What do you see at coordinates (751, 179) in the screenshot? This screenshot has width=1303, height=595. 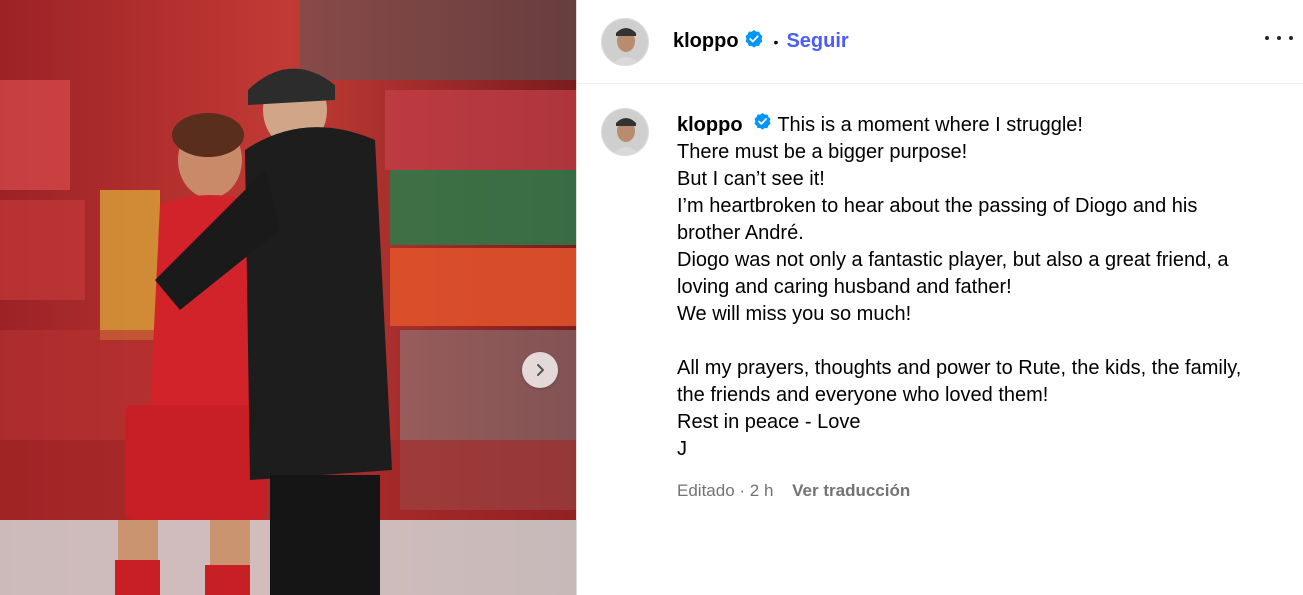 I see `caption-line: But I can’t see it!` at bounding box center [751, 179].